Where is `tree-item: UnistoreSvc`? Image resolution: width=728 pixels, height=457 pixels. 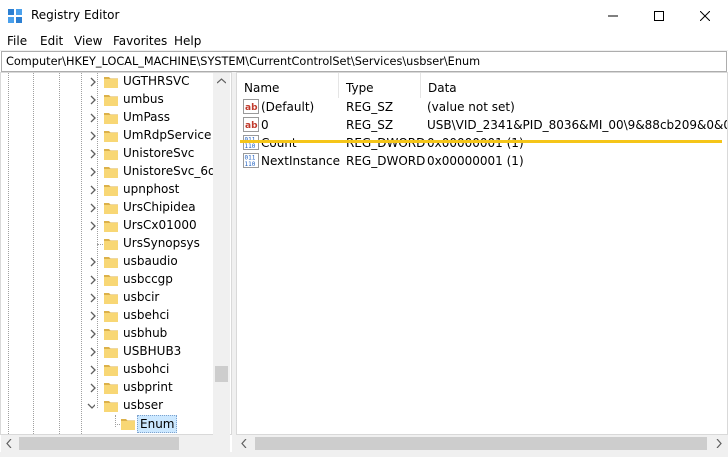
tree-item: UnistoreSvc is located at coordinates (108, 154).